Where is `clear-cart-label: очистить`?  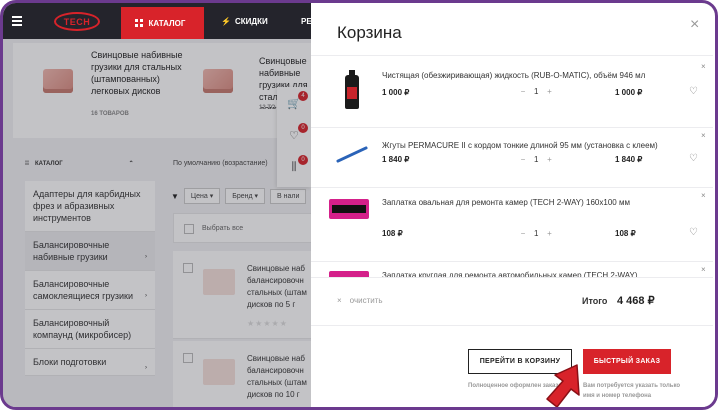 clear-cart-label: очистить is located at coordinates (366, 300).